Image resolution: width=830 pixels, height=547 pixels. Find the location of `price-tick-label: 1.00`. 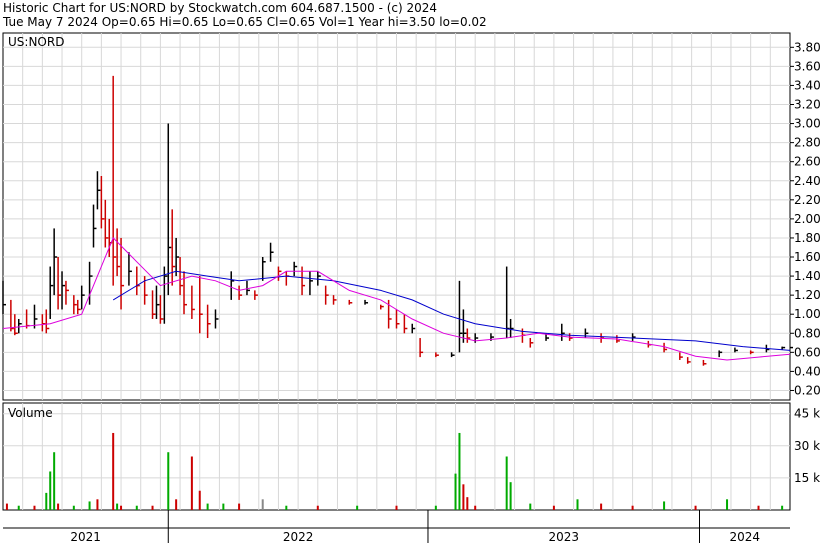

price-tick-label: 1.00 is located at coordinates (807, 314).